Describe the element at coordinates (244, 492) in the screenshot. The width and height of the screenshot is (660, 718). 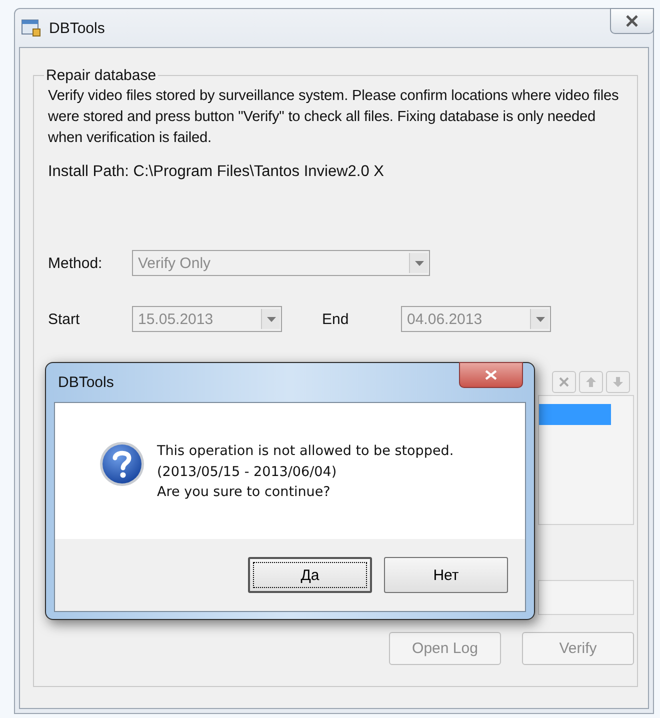
I see `message-text: Are you sure to continue?` at that location.